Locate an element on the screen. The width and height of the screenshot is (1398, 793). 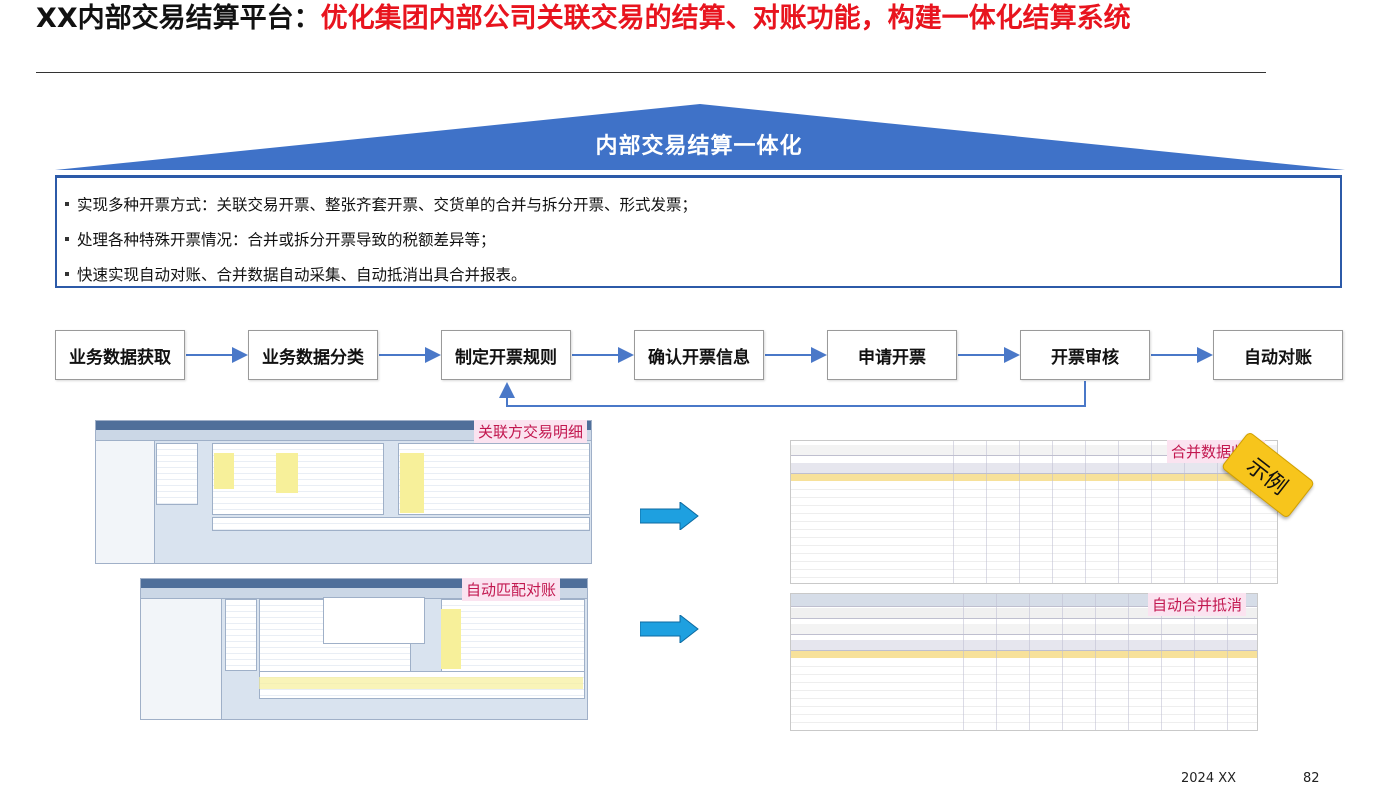
flow-step: 申请开票 is located at coordinates (892, 355).